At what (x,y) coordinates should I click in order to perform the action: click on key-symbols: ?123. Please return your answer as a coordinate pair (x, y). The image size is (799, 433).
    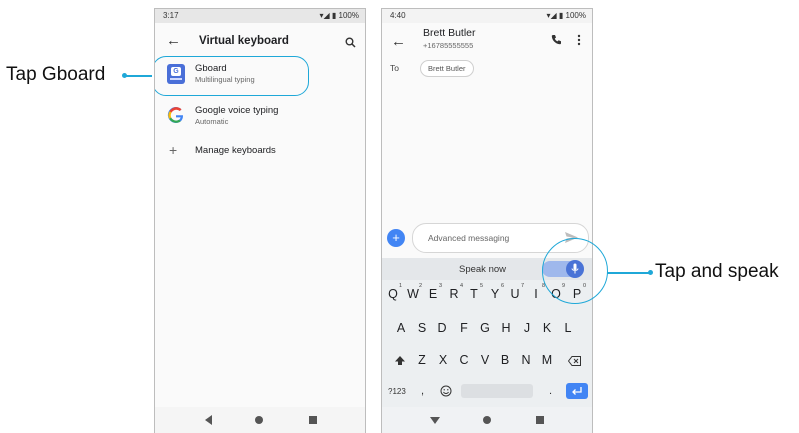
    Looking at the image, I should click on (397, 391).